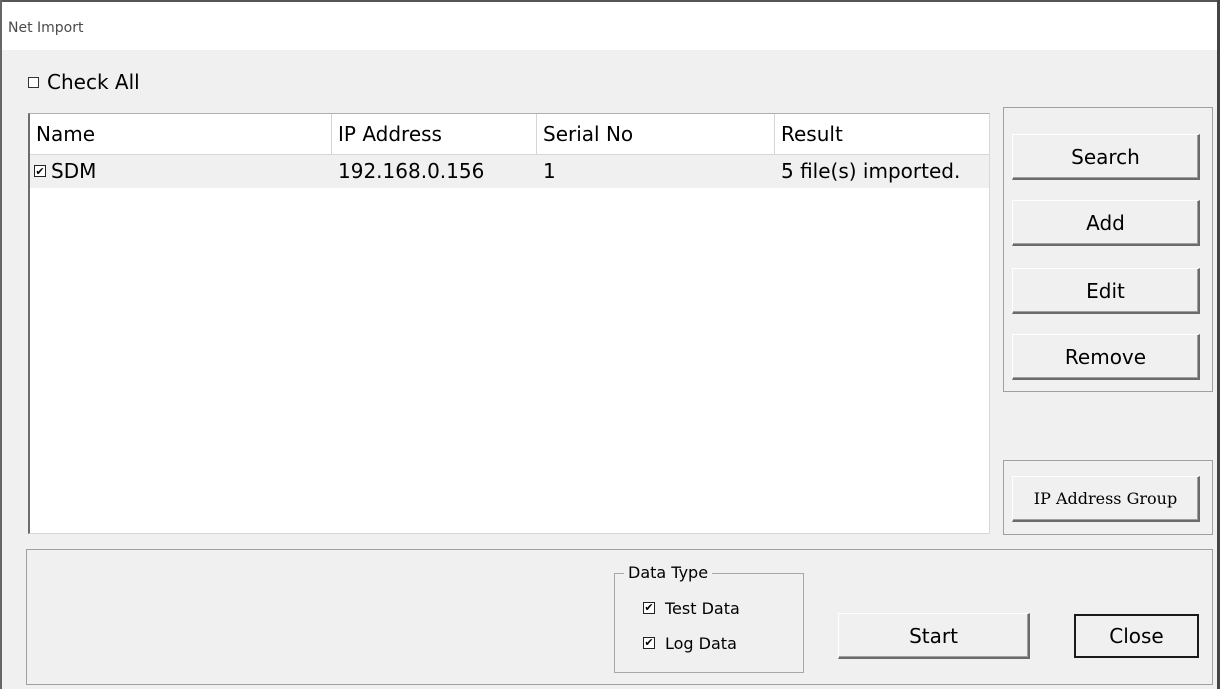 Image resolution: width=1220 pixels, height=689 pixels. I want to click on close-button: Close, so click(1136, 636).